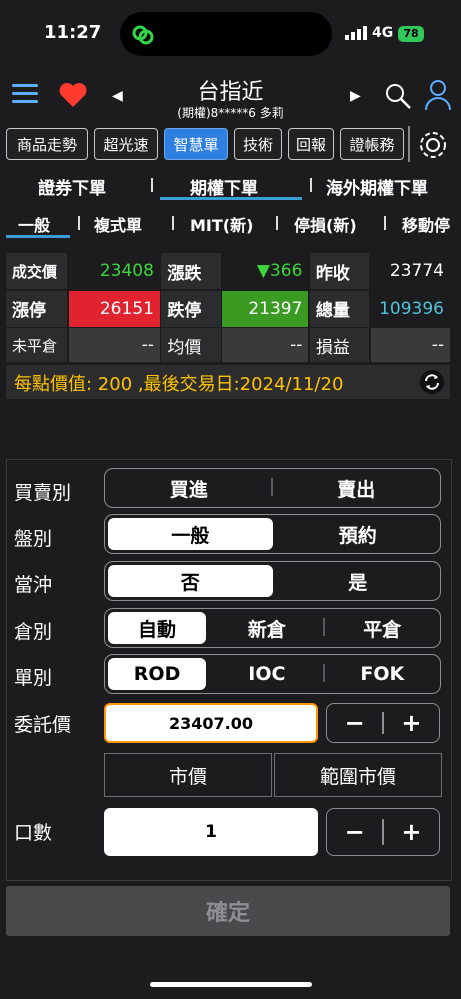 The image size is (461, 999). I want to click on session-reserve-option: 預約, so click(358, 534).